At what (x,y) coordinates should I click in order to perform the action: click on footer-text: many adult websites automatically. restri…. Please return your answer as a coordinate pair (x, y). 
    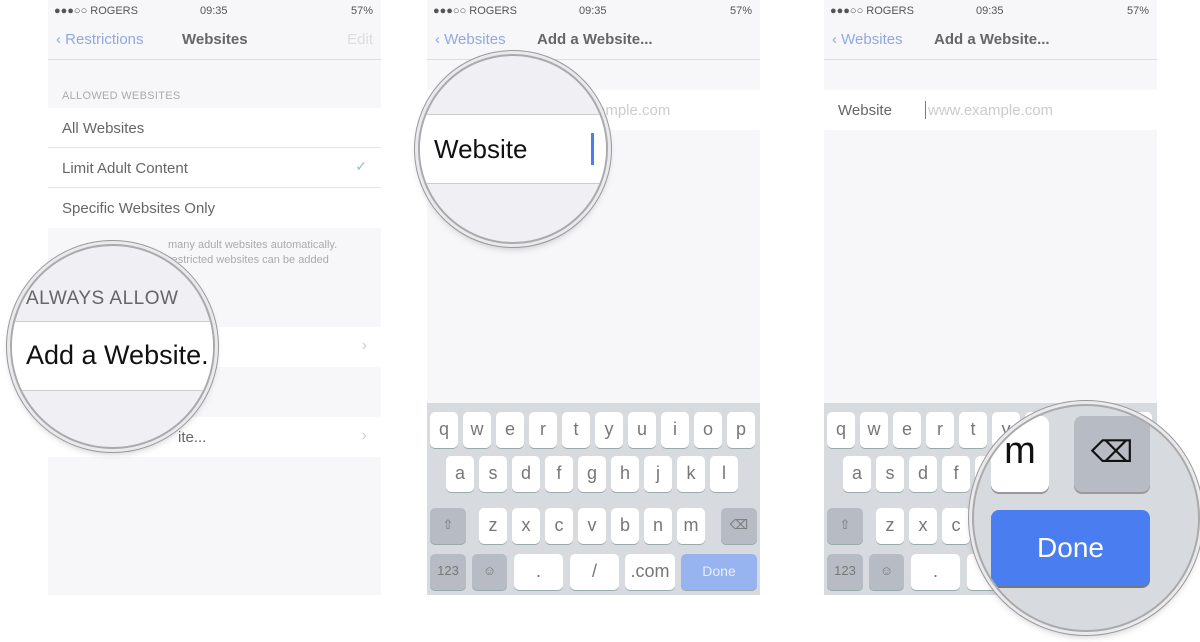
    Looking at the image, I should click on (253, 252).